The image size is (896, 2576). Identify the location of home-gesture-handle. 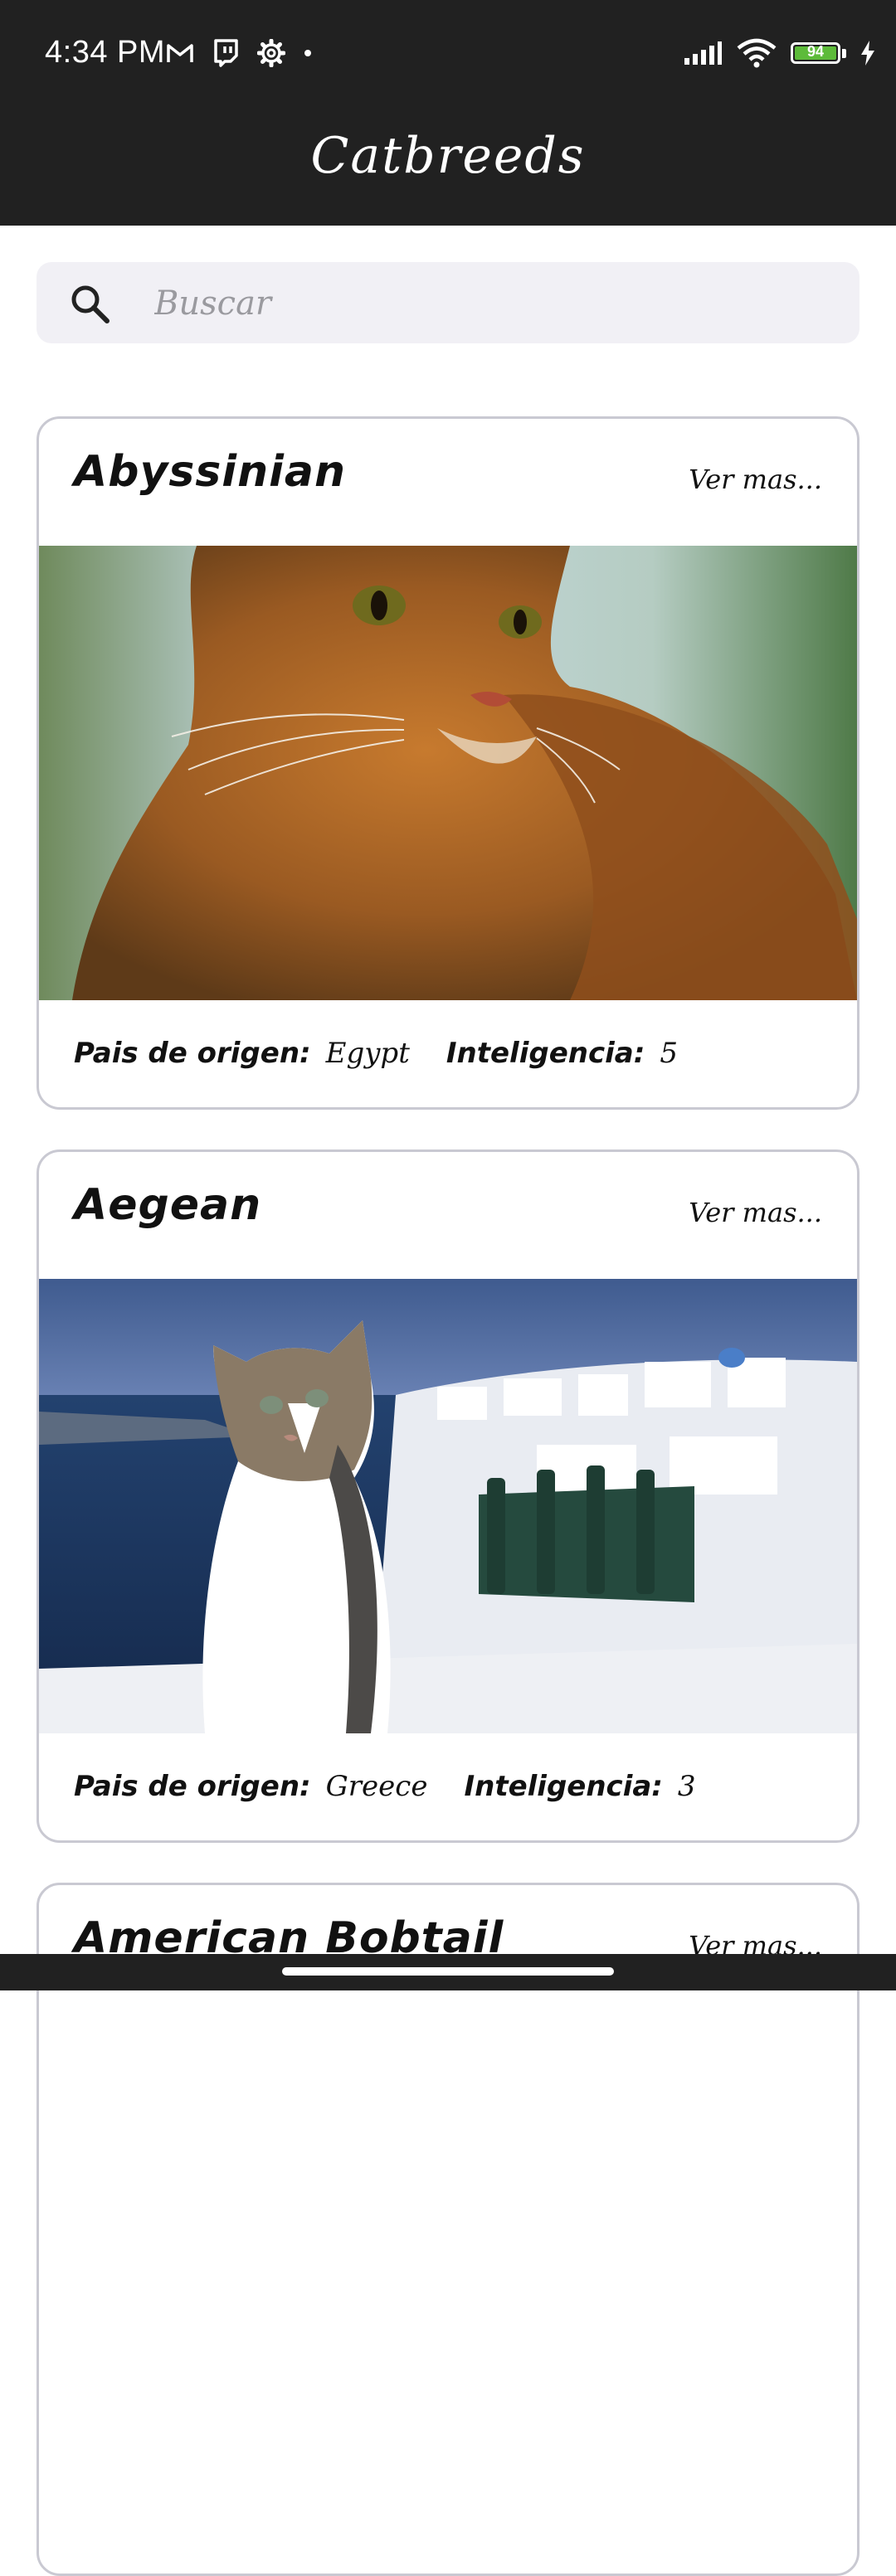
(448, 1972).